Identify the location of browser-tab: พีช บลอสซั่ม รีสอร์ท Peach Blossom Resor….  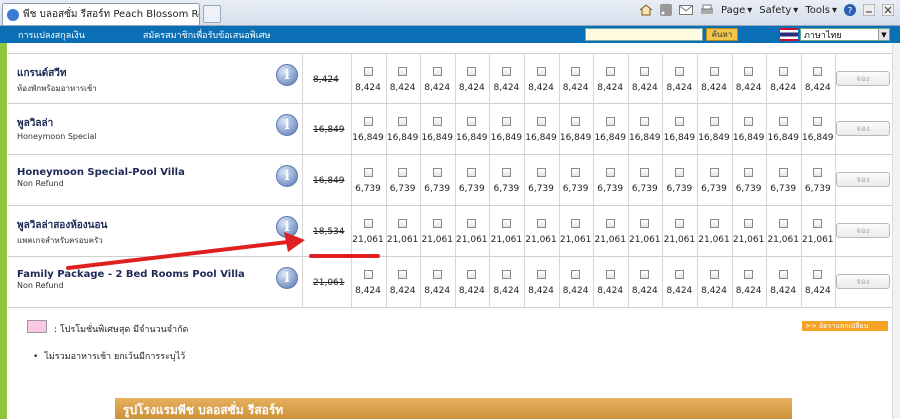
(101, 14).